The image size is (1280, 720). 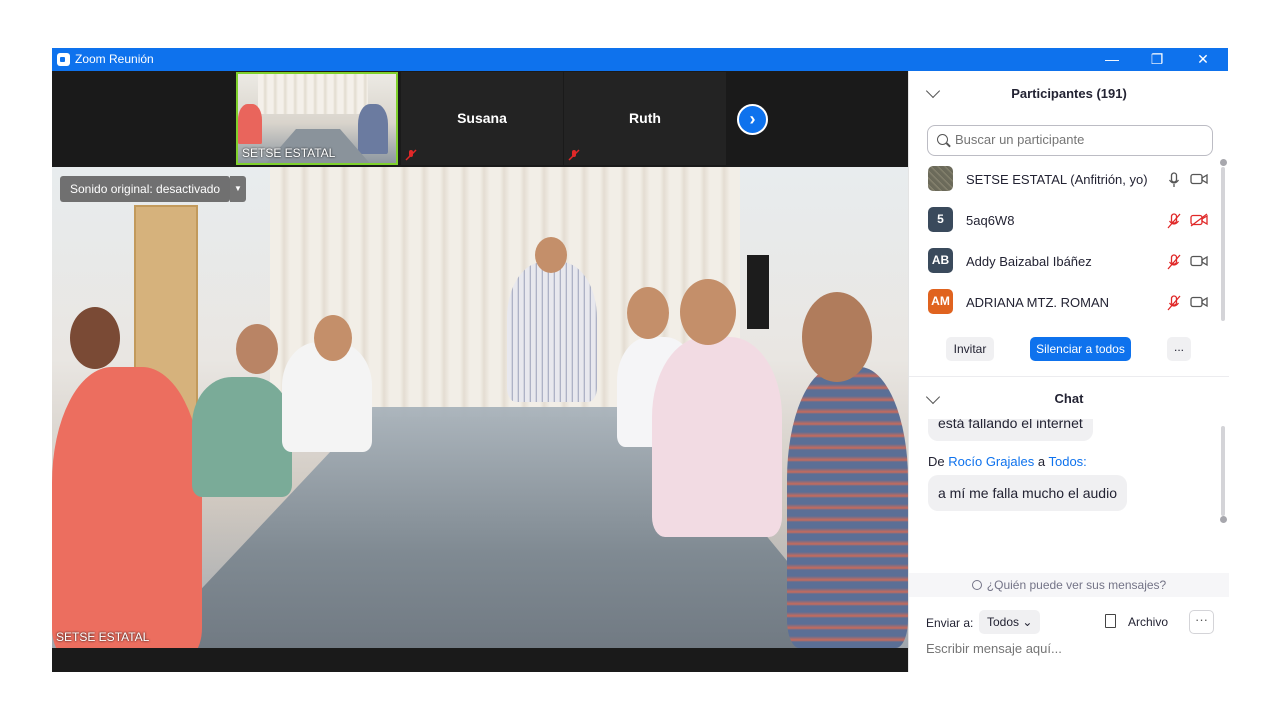 What do you see at coordinates (1080, 349) in the screenshot?
I see `mute-all-button: Silenciar a todos` at bounding box center [1080, 349].